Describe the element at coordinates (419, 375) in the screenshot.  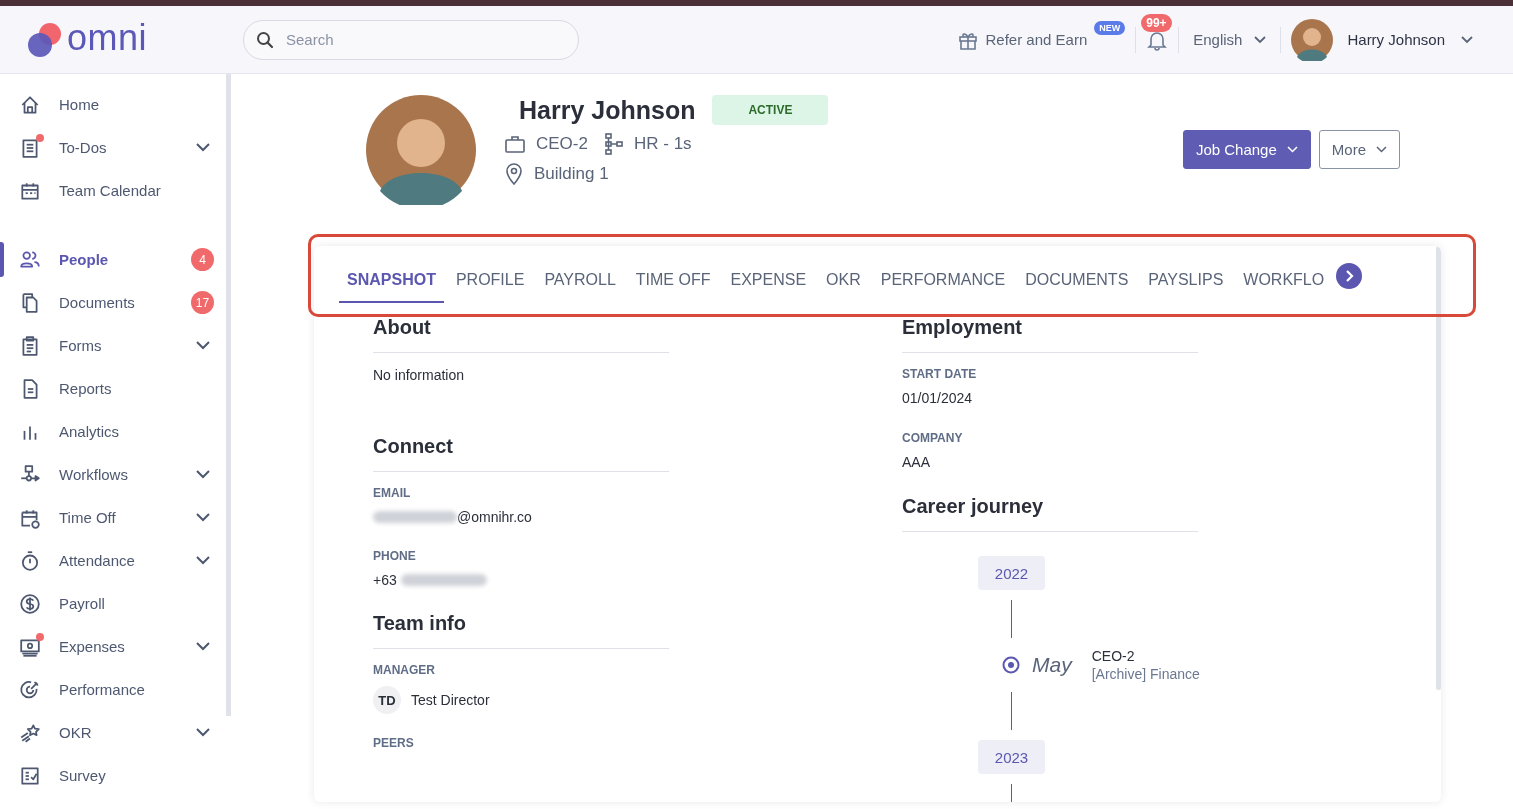
I see `about-text: No information` at that location.